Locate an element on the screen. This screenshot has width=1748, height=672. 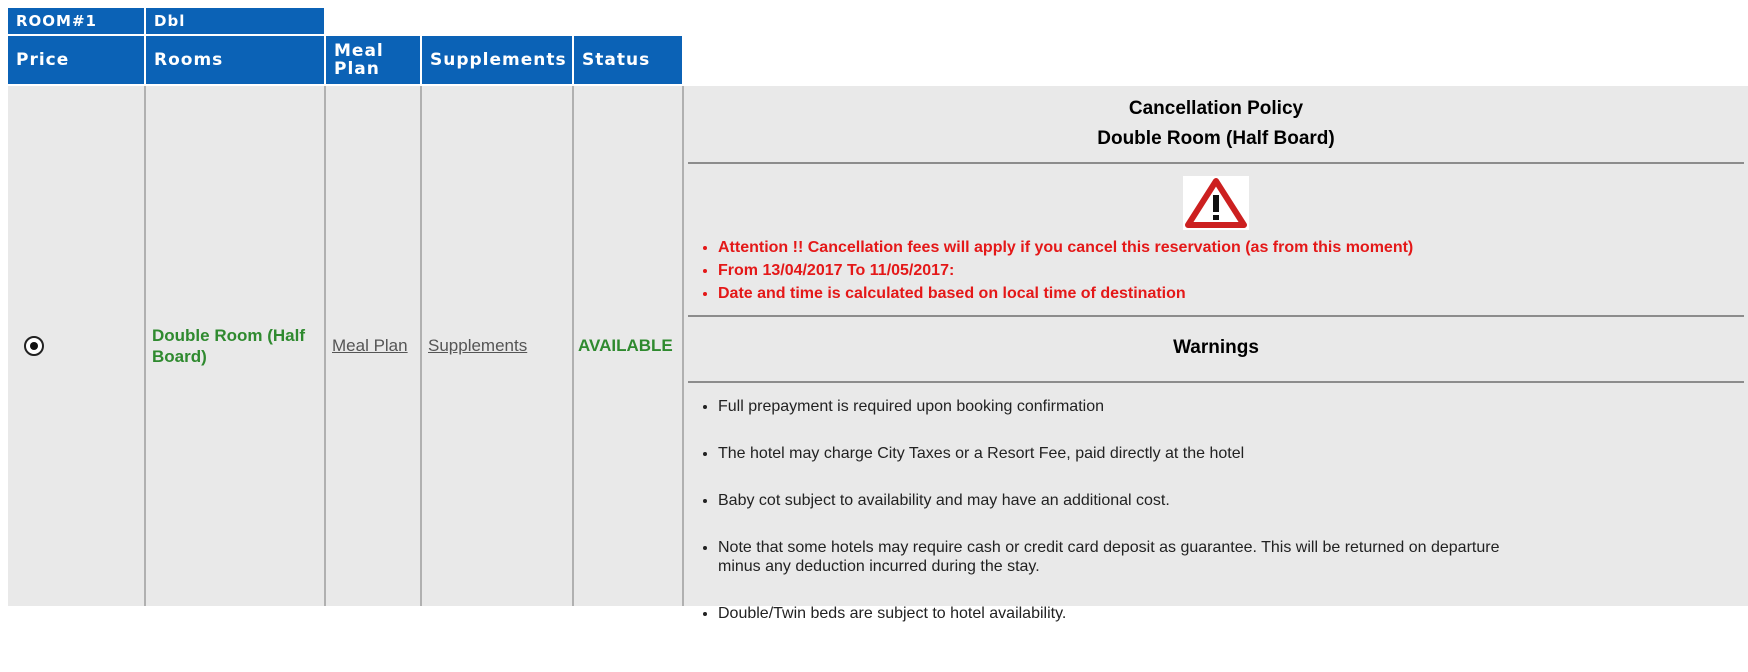
room-number-label: ROOM#1 is located at coordinates (56, 21).